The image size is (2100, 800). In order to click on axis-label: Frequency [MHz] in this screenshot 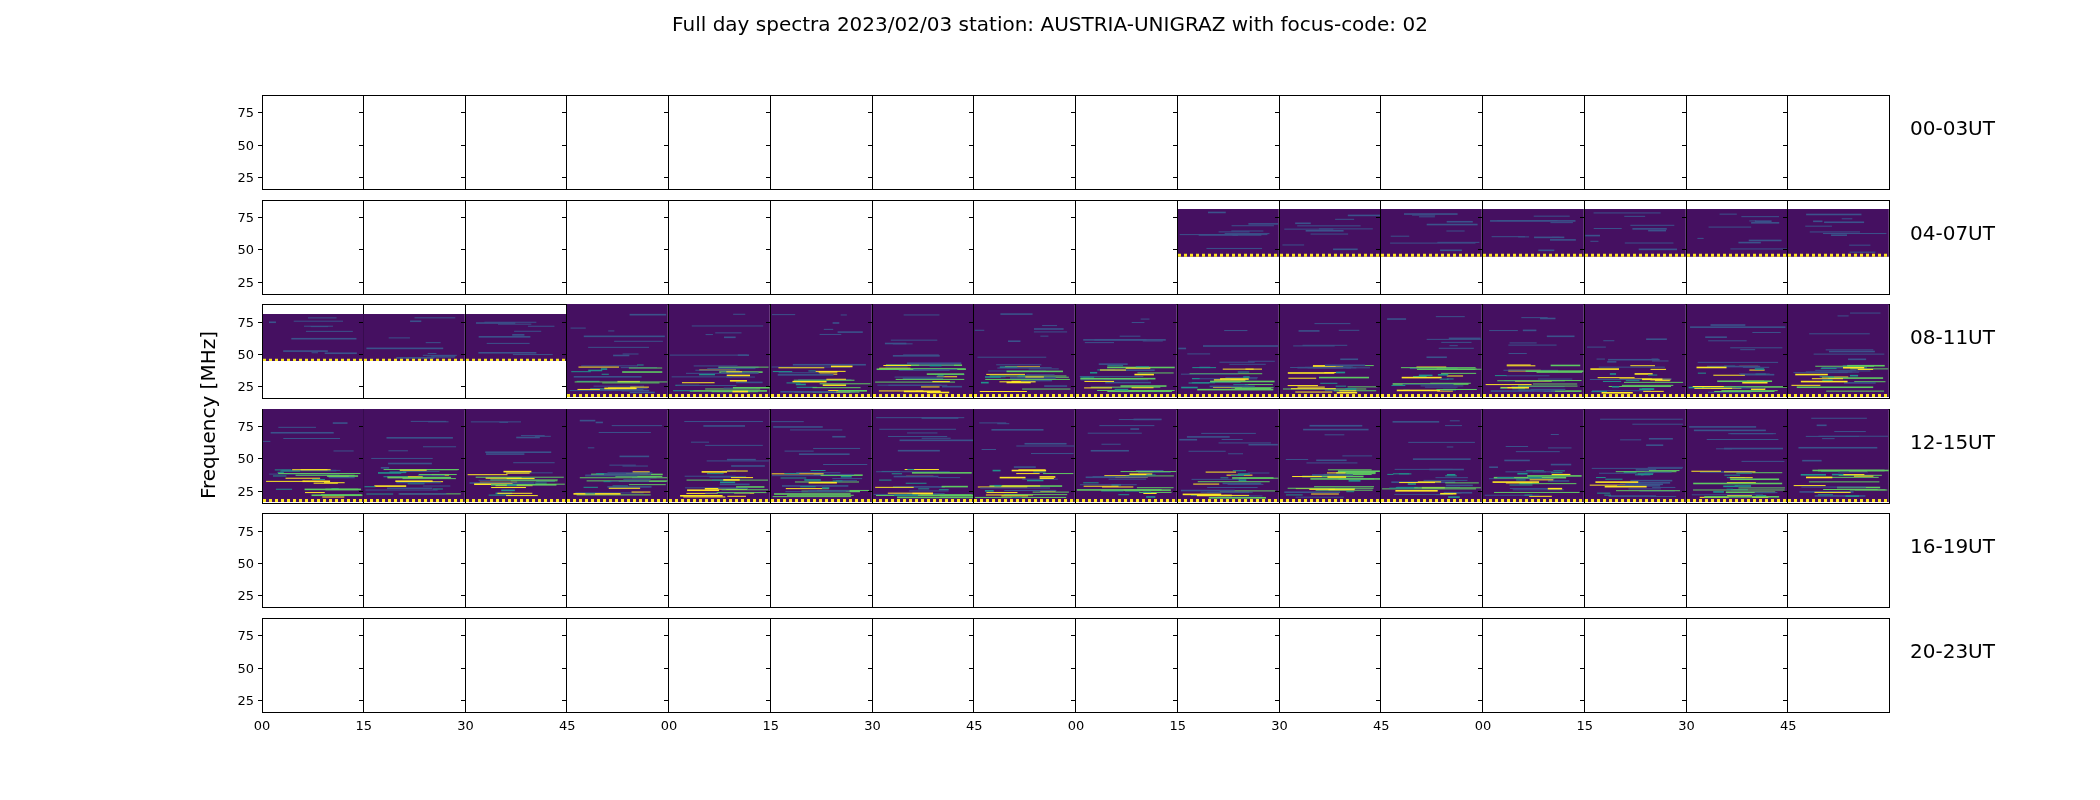, I will do `click(207, 414)`.